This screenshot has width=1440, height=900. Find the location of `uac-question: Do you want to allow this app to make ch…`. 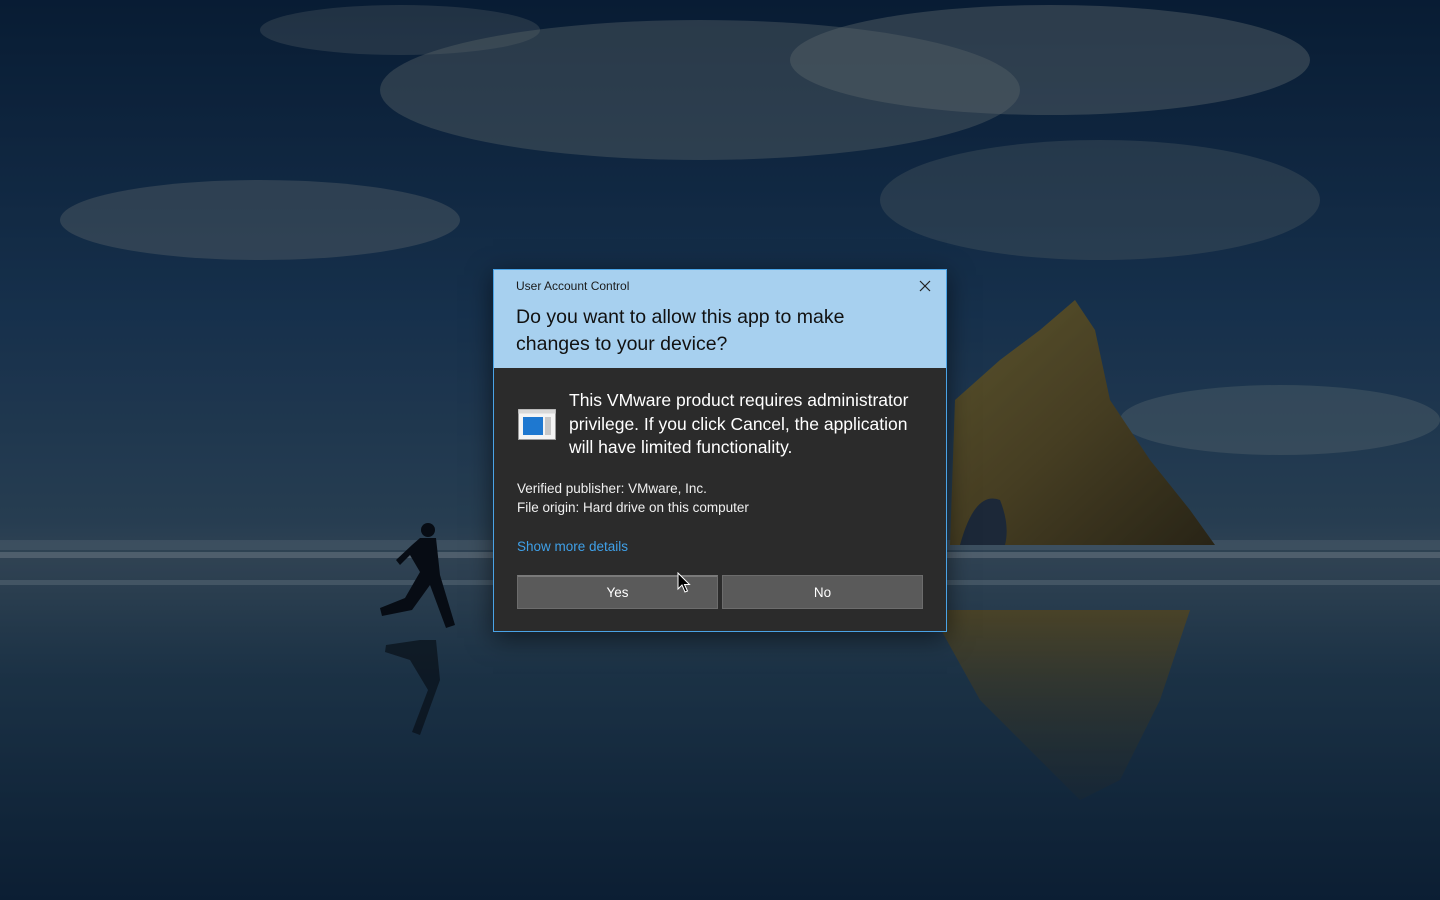

uac-question: Do you want to allow this app to make ch… is located at coordinates (680, 330).